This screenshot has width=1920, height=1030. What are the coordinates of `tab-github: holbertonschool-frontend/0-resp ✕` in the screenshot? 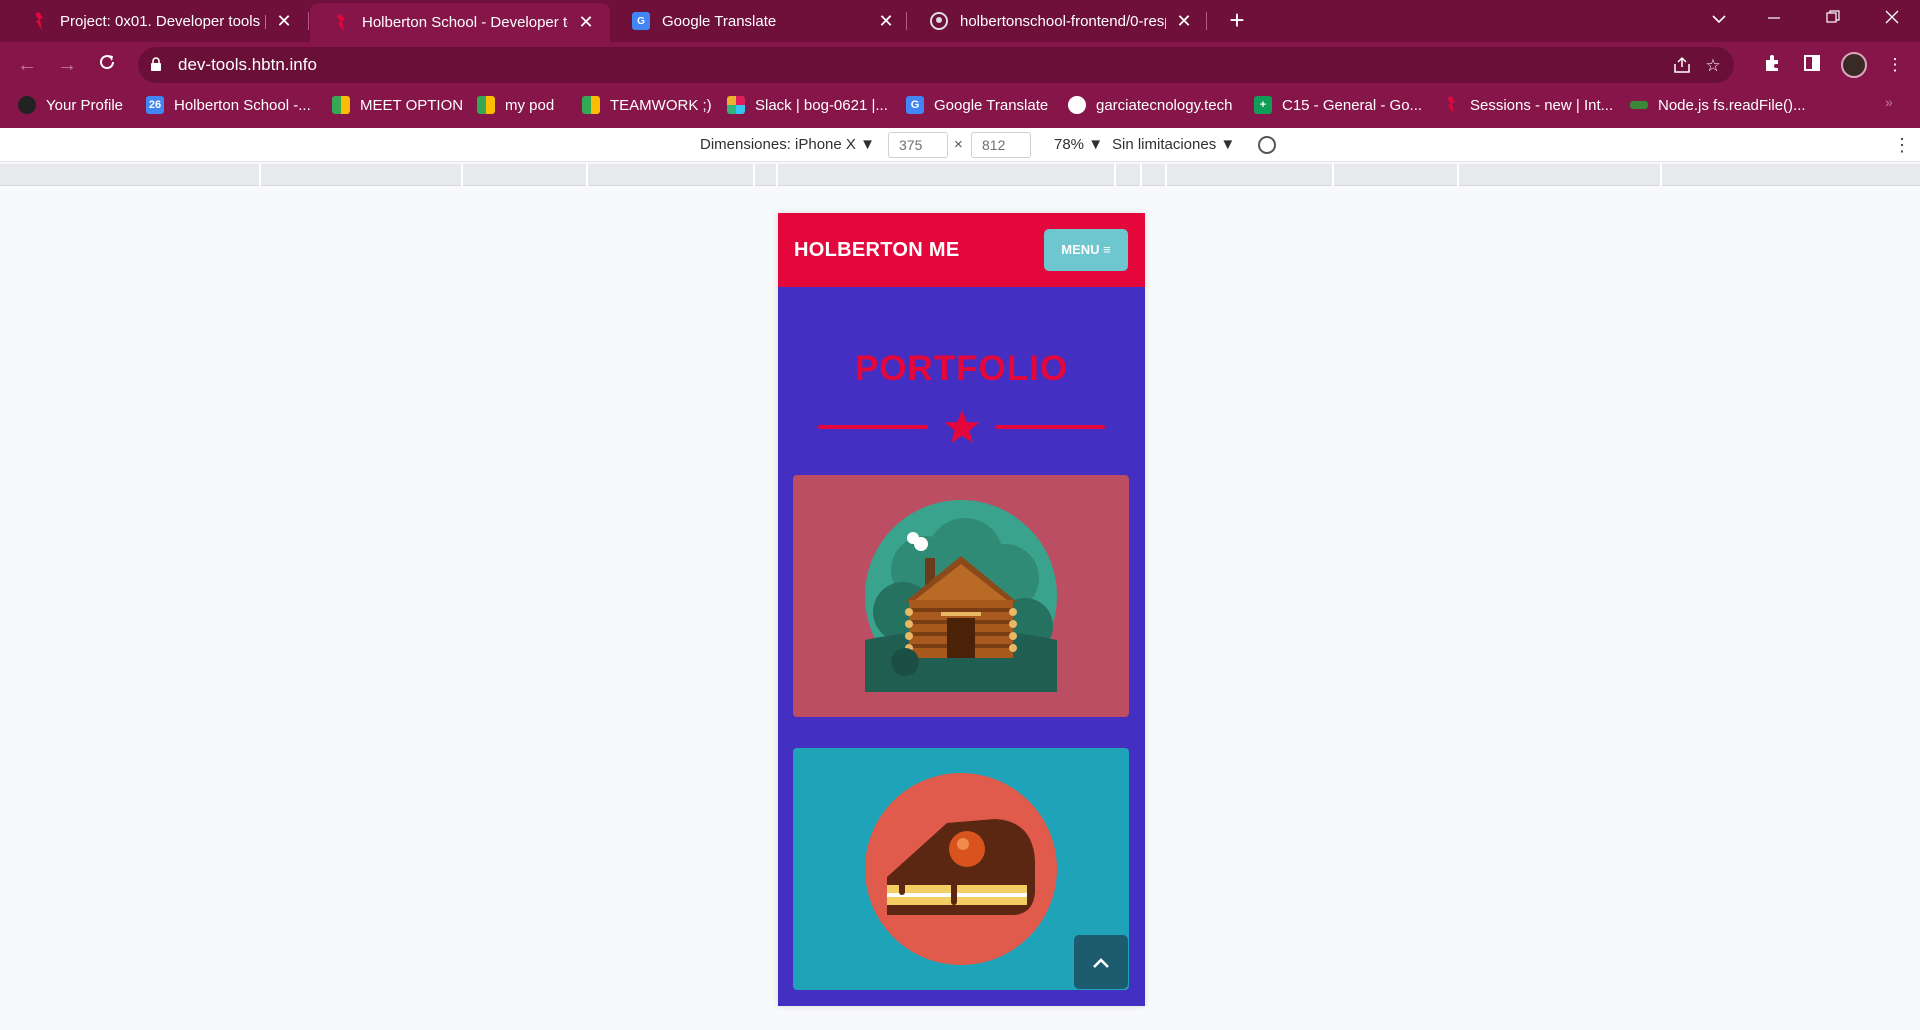 It's located at (1058, 21).